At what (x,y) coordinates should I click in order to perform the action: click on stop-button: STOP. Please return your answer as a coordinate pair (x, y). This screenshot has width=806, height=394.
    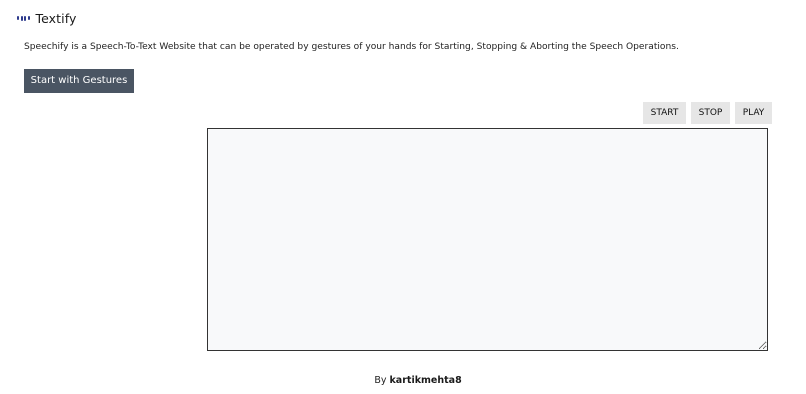
    Looking at the image, I should click on (710, 113).